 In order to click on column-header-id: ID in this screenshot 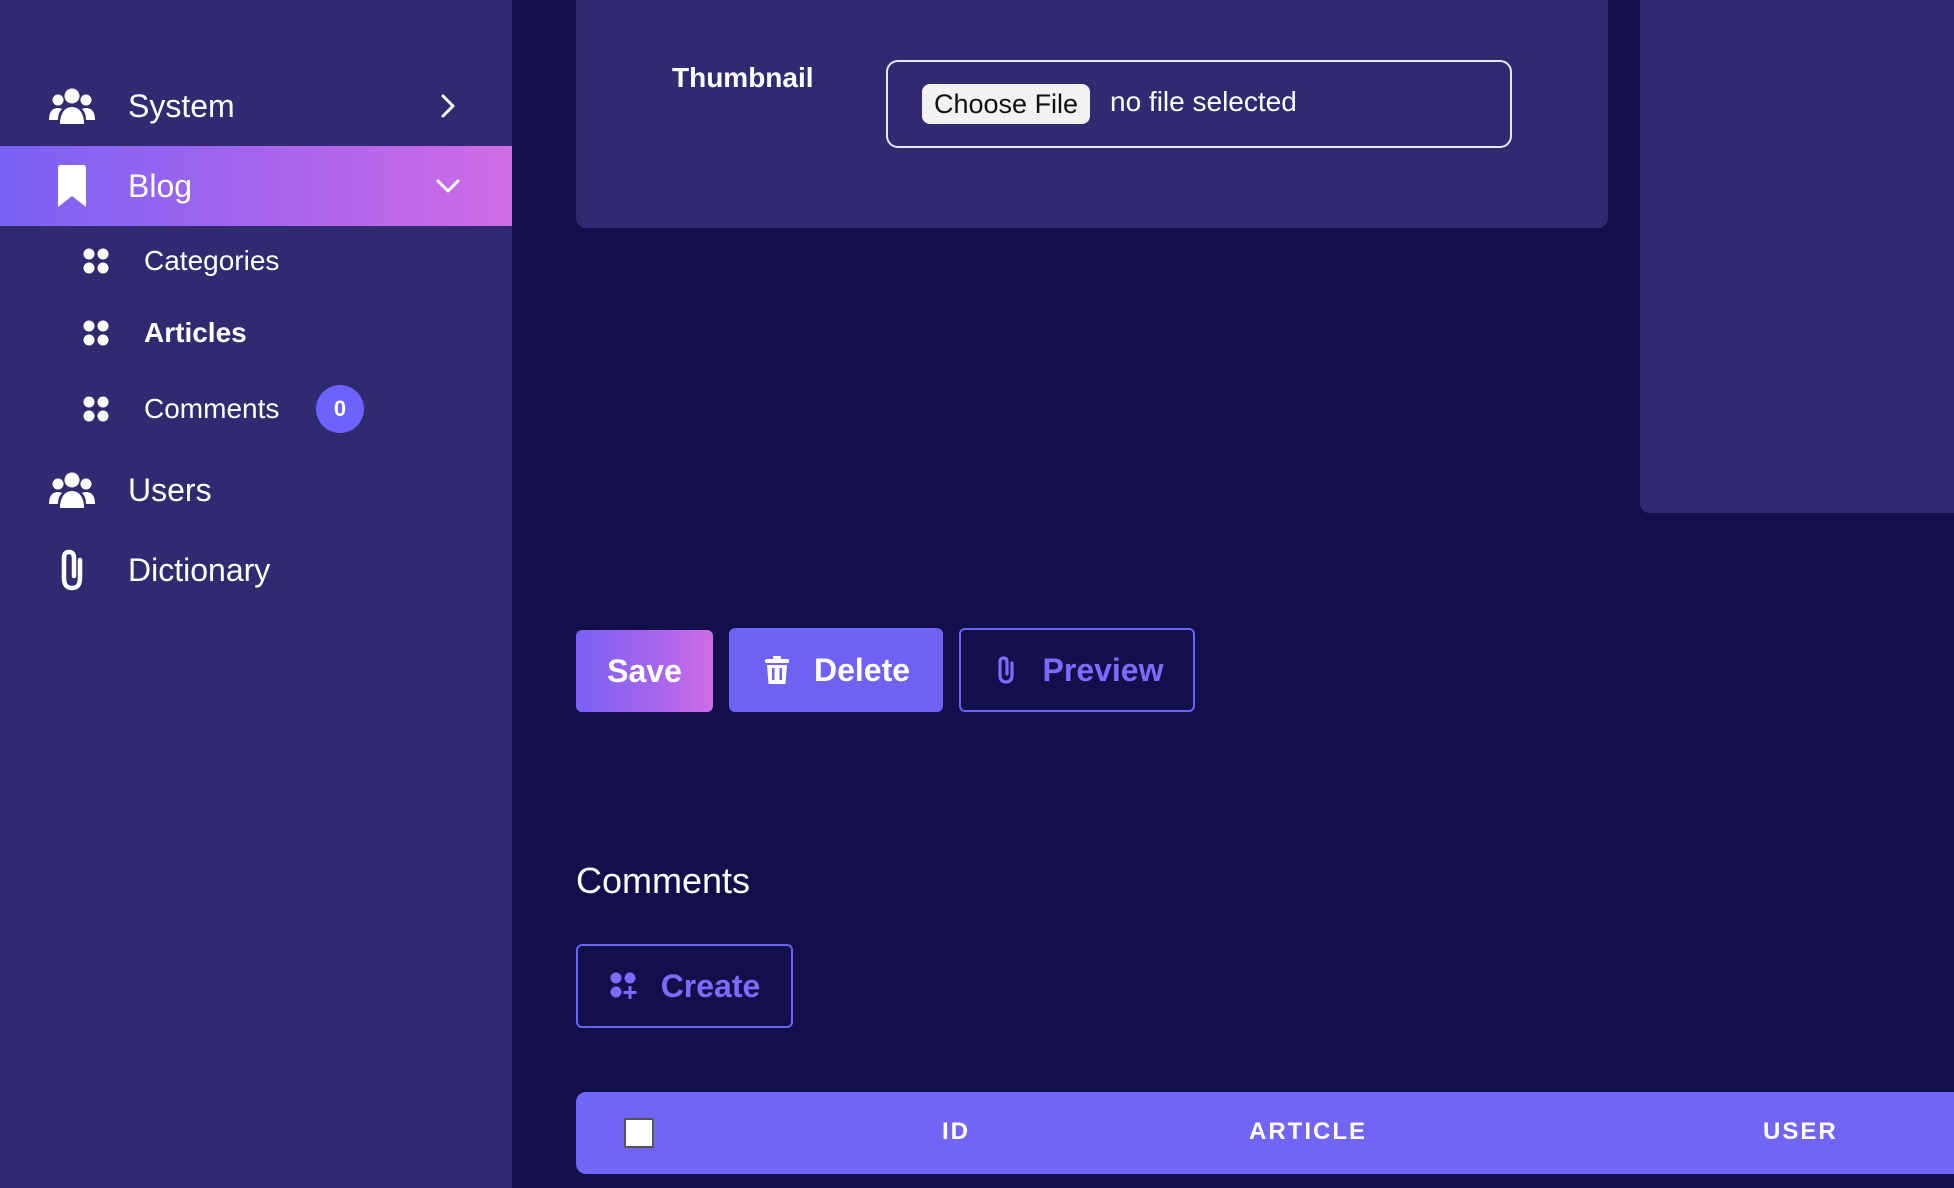, I will do `click(956, 1132)`.